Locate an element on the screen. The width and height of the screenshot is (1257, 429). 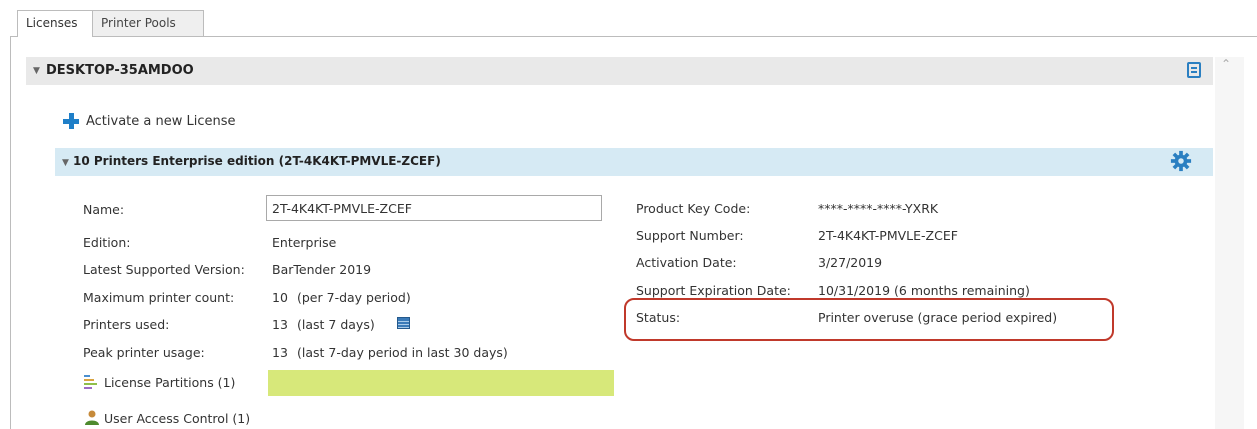
field-label-peak-usage: Peak printer usage: is located at coordinates (144, 352).